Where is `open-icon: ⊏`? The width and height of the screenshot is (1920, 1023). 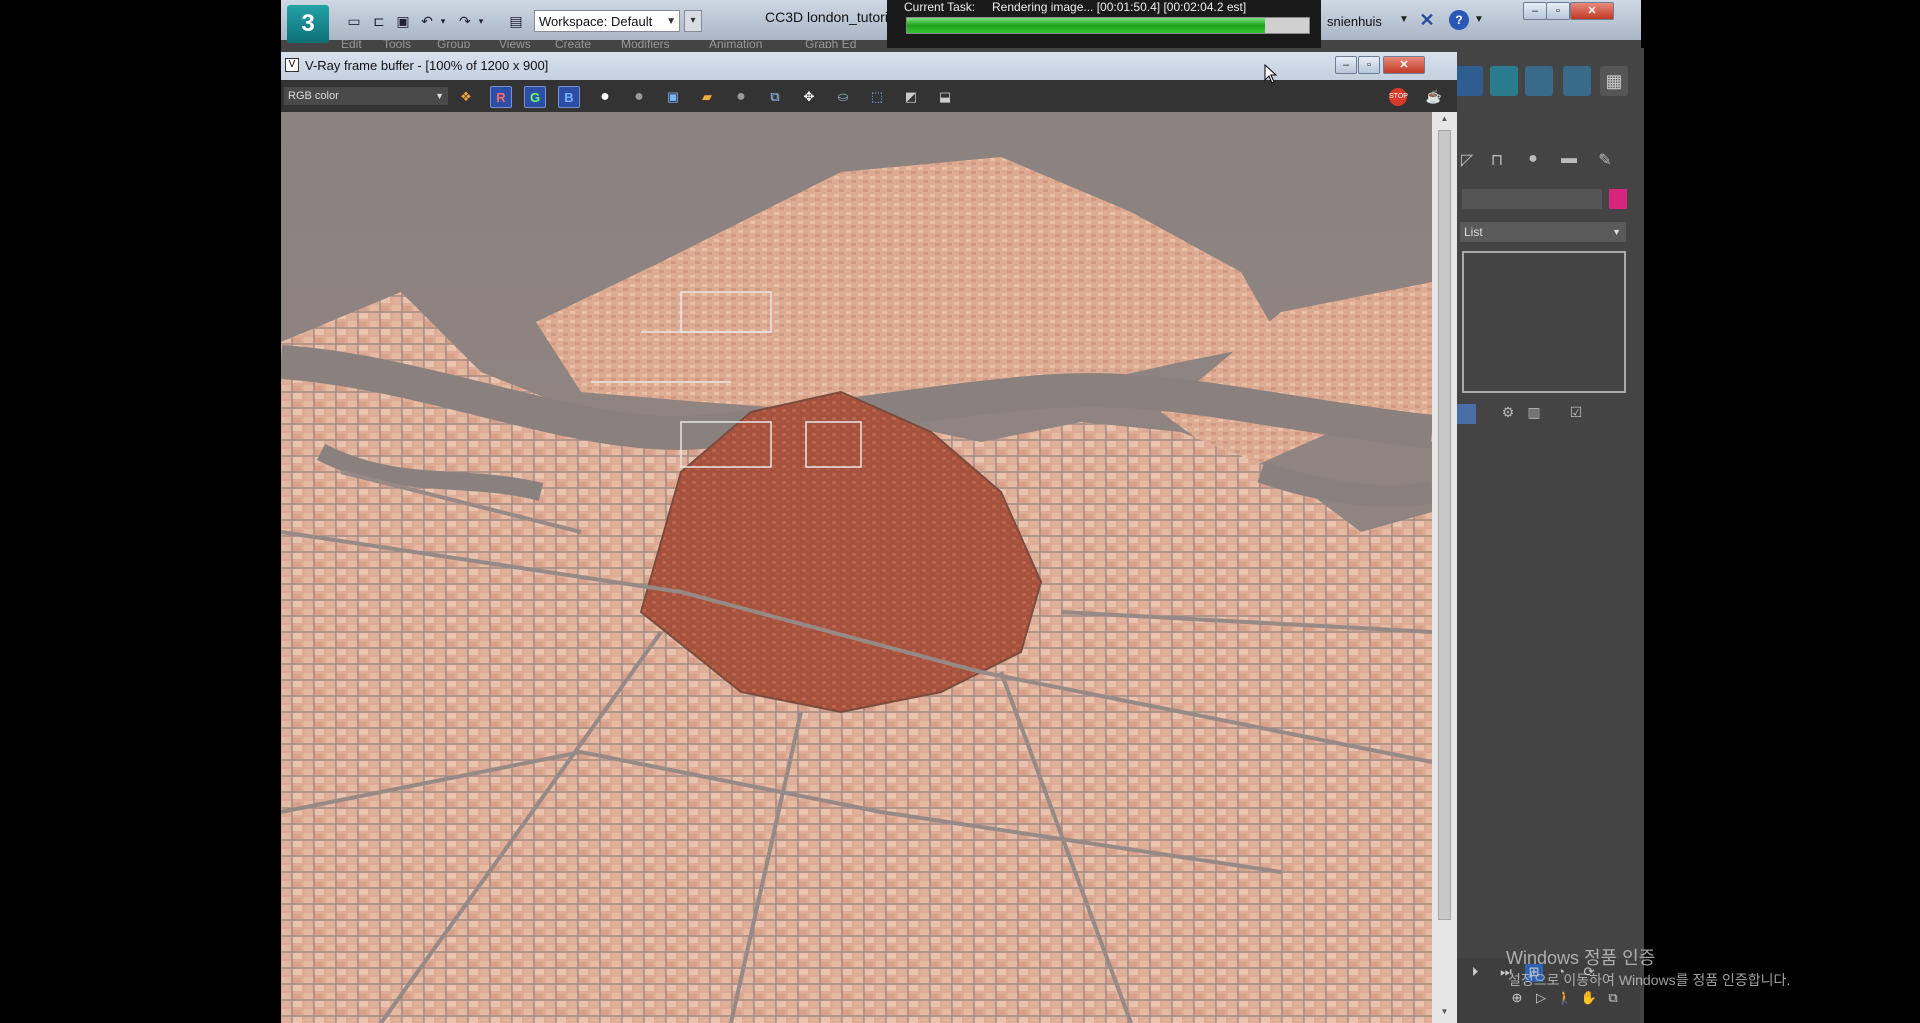 open-icon: ⊏ is located at coordinates (379, 21).